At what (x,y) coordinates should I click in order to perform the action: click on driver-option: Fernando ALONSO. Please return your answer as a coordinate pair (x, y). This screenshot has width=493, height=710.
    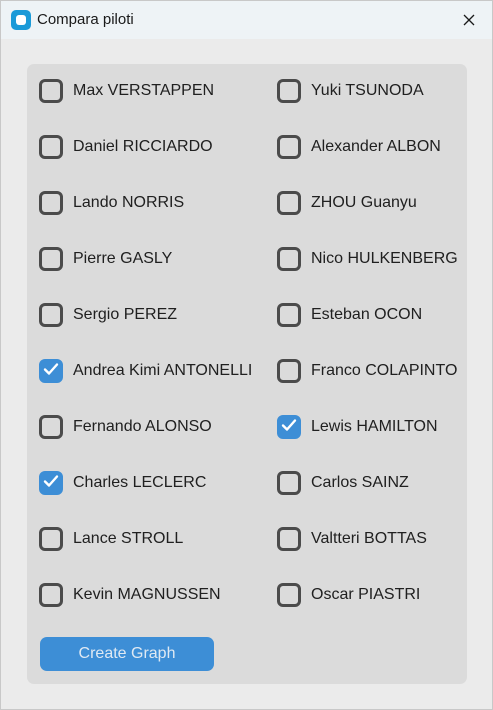
    Looking at the image, I should click on (125, 427).